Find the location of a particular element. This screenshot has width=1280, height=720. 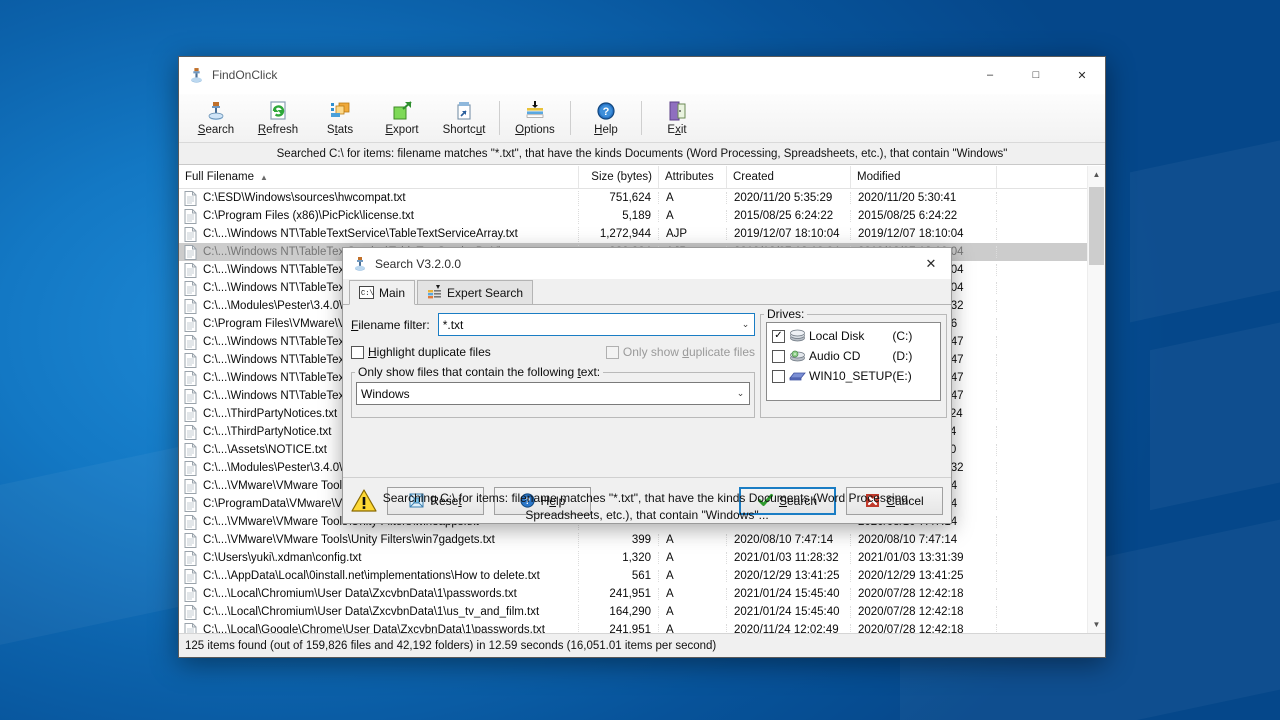

filename-filter-value-wrap: *.txt is located at coordinates (588, 325).